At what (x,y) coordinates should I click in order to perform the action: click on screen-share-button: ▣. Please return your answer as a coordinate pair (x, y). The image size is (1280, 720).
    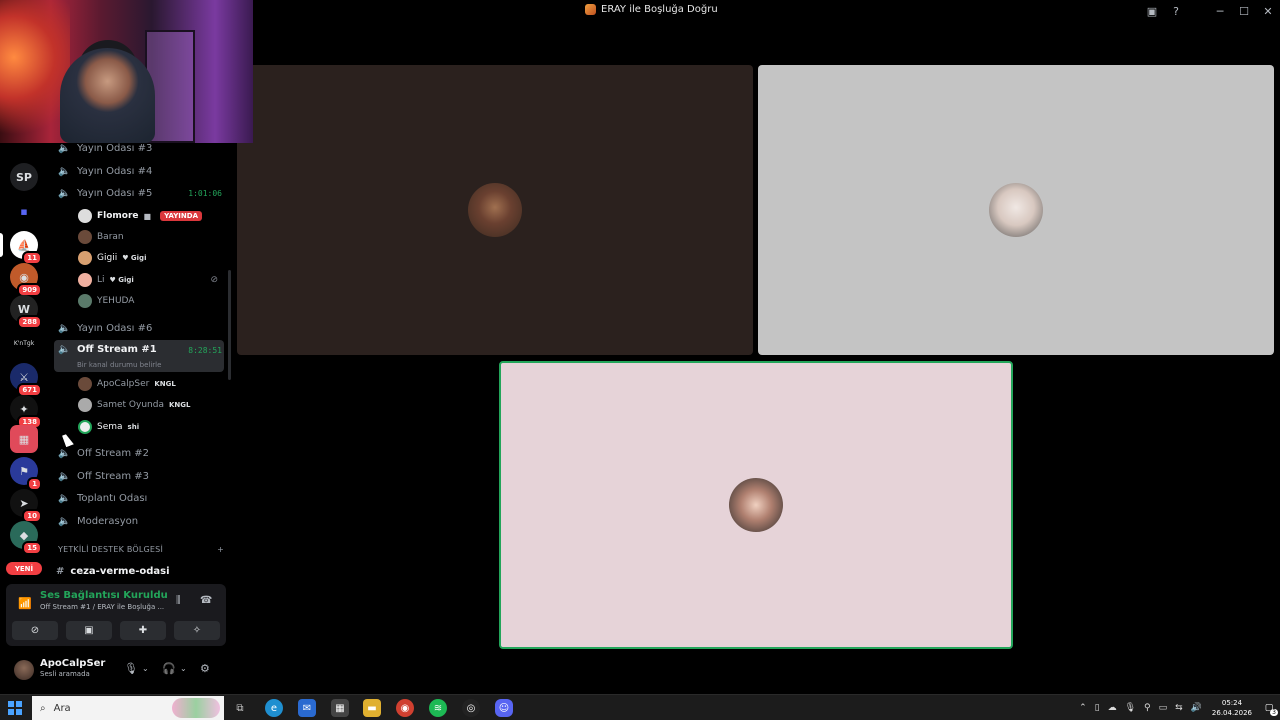
    Looking at the image, I should click on (89, 630).